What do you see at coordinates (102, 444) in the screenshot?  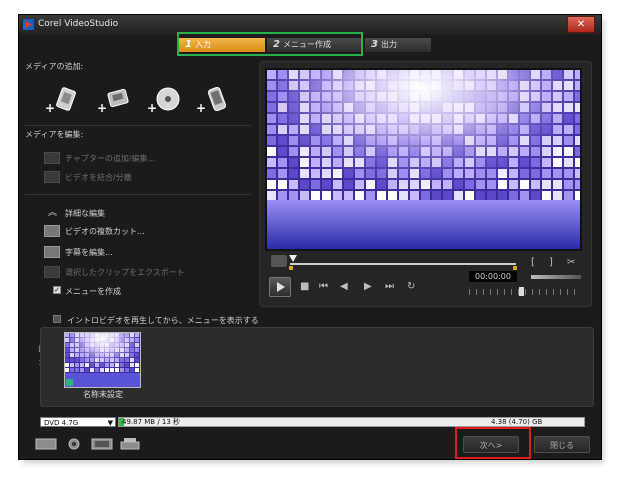 I see `aspect-ratio-icon` at bounding box center [102, 444].